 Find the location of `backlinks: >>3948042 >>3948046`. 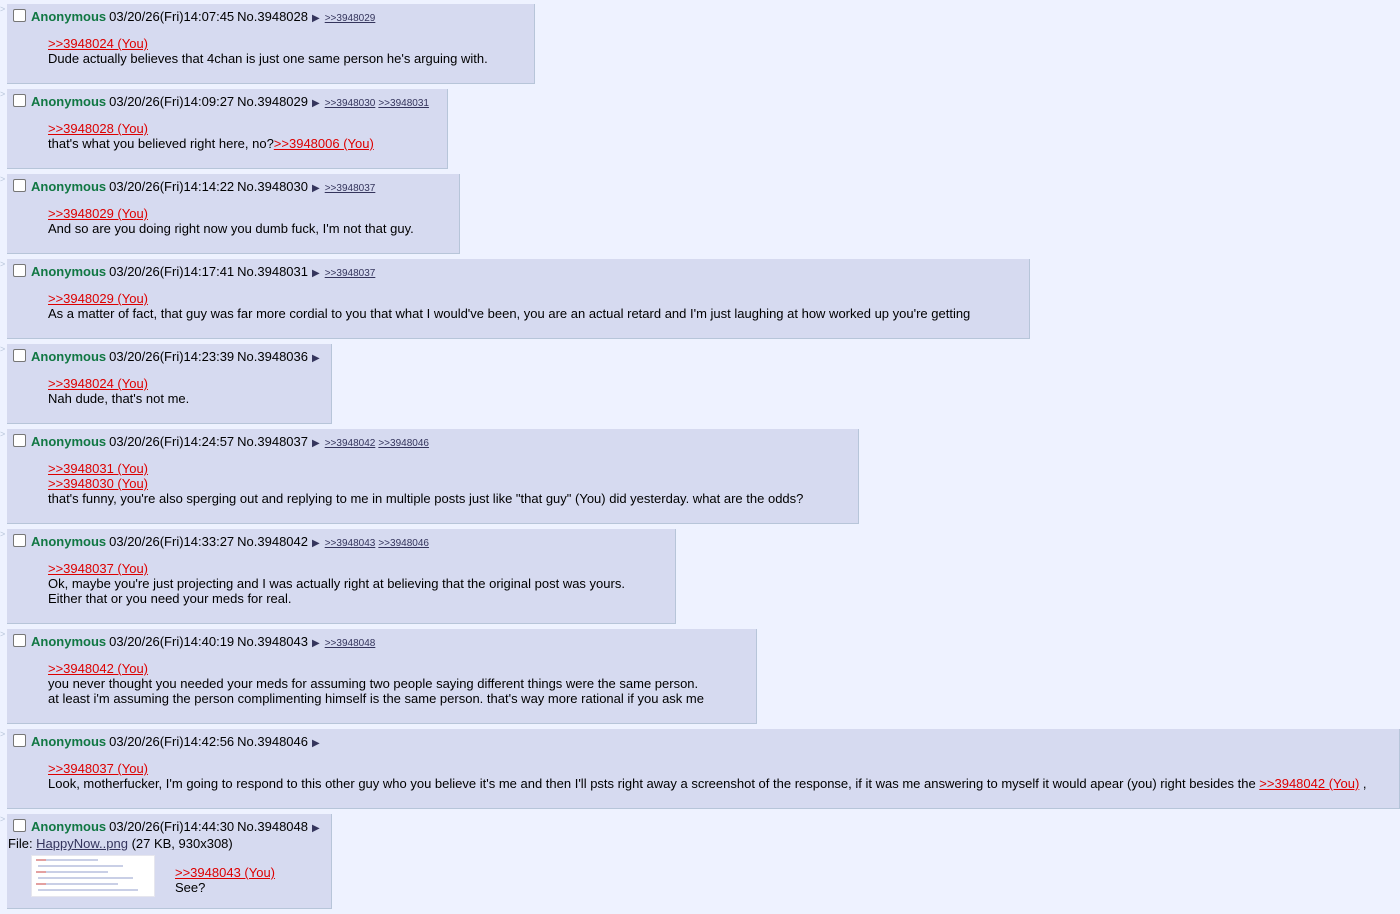

backlinks: >>3948042 >>3948046 is located at coordinates (378, 443).